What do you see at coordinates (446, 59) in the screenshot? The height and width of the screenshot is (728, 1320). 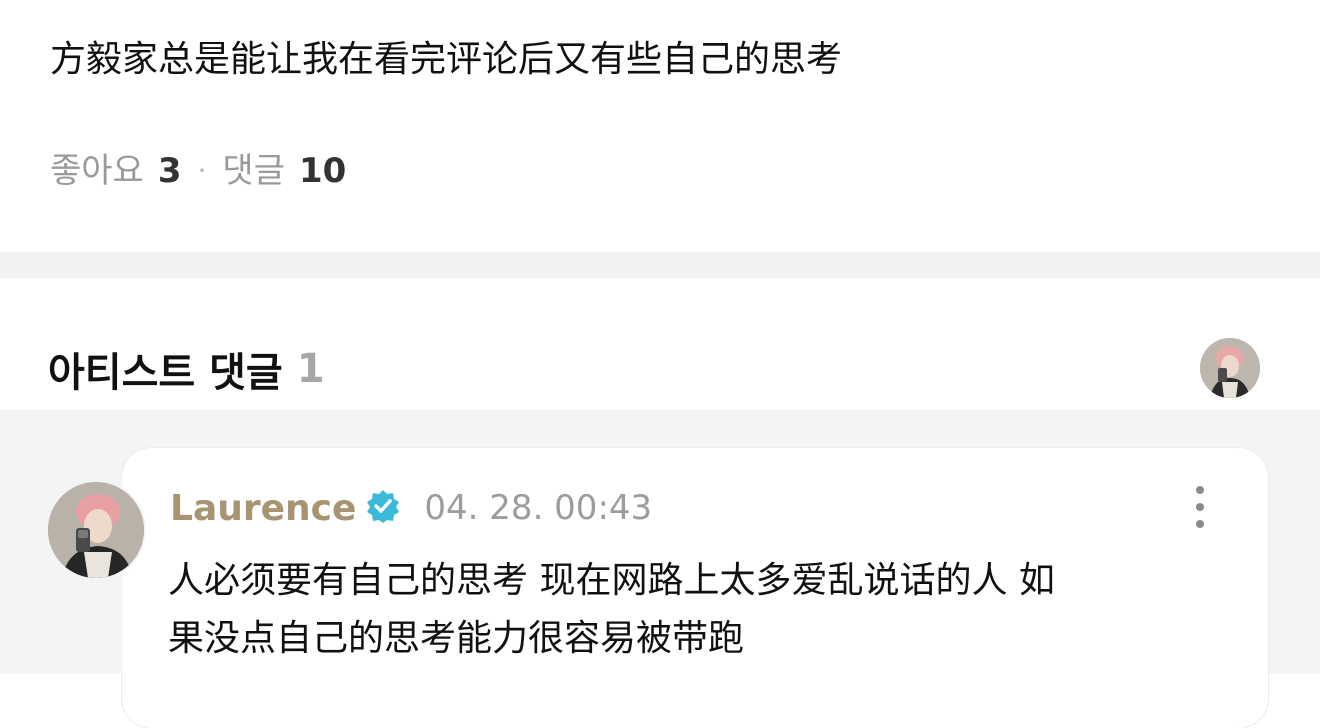 I see `post-text: 方毅家总是能让我在看完评论后又有些自己的思考` at bounding box center [446, 59].